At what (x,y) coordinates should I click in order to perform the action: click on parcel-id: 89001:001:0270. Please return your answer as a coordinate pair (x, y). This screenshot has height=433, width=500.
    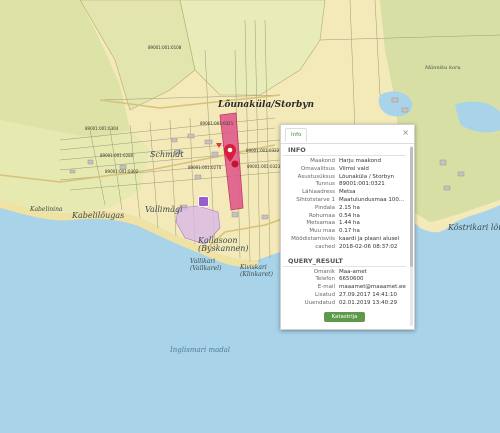
    Looking at the image, I should click on (204, 167).